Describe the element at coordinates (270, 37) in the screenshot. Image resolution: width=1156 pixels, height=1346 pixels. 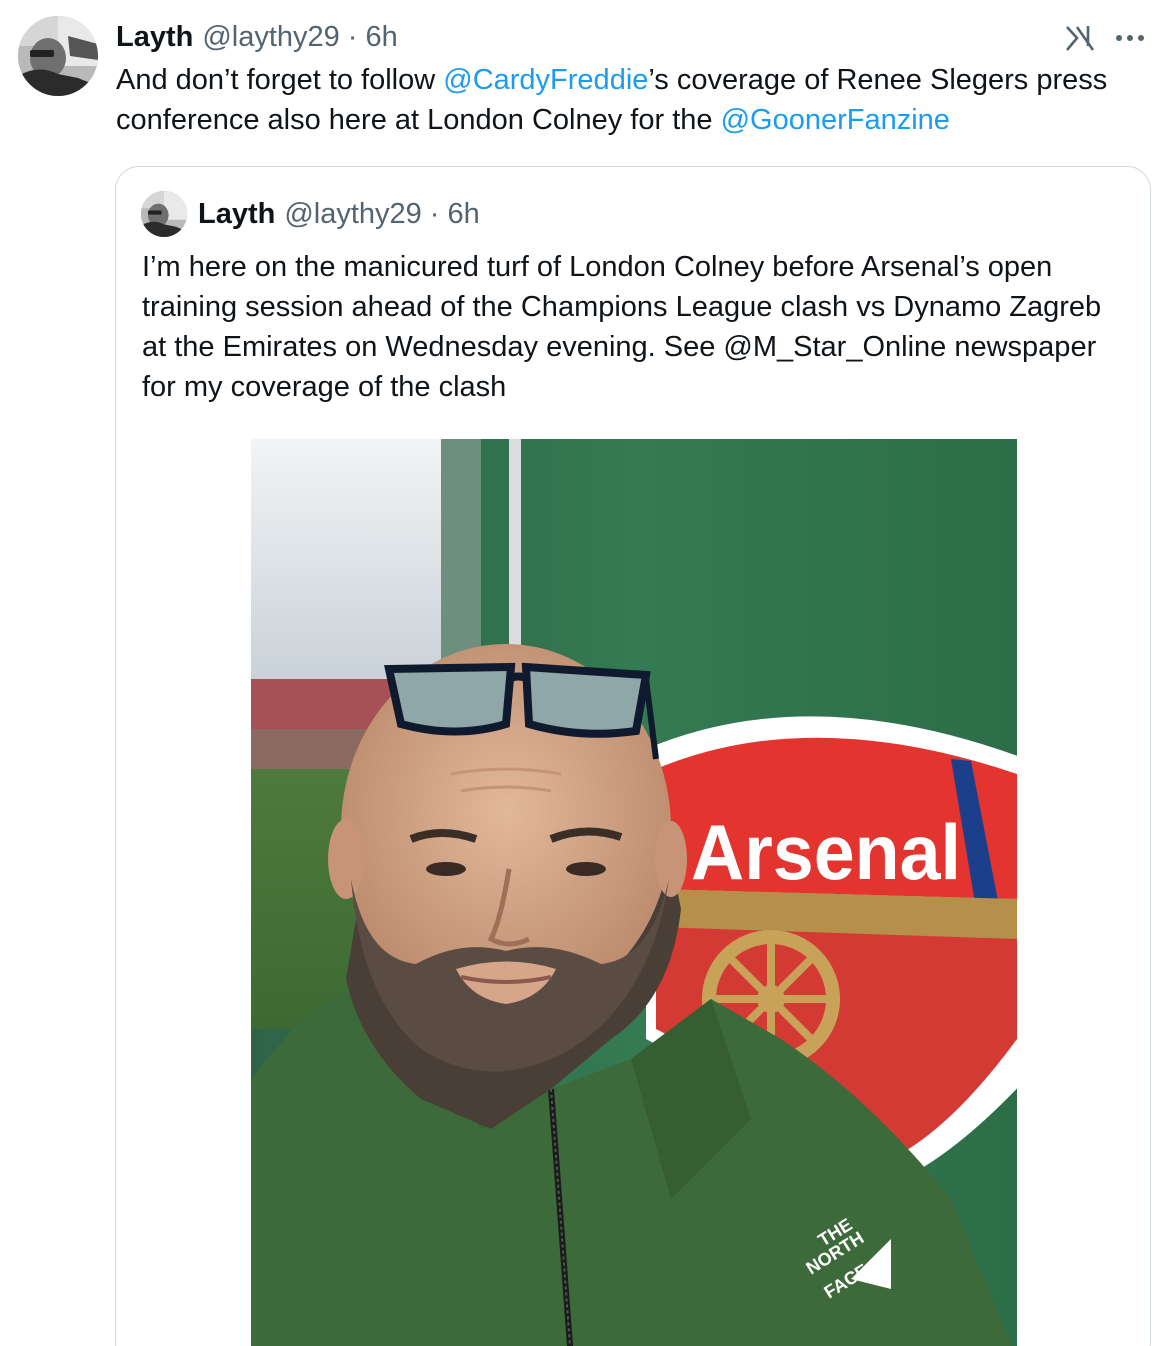
I see `author-handle: @laythy29` at that location.